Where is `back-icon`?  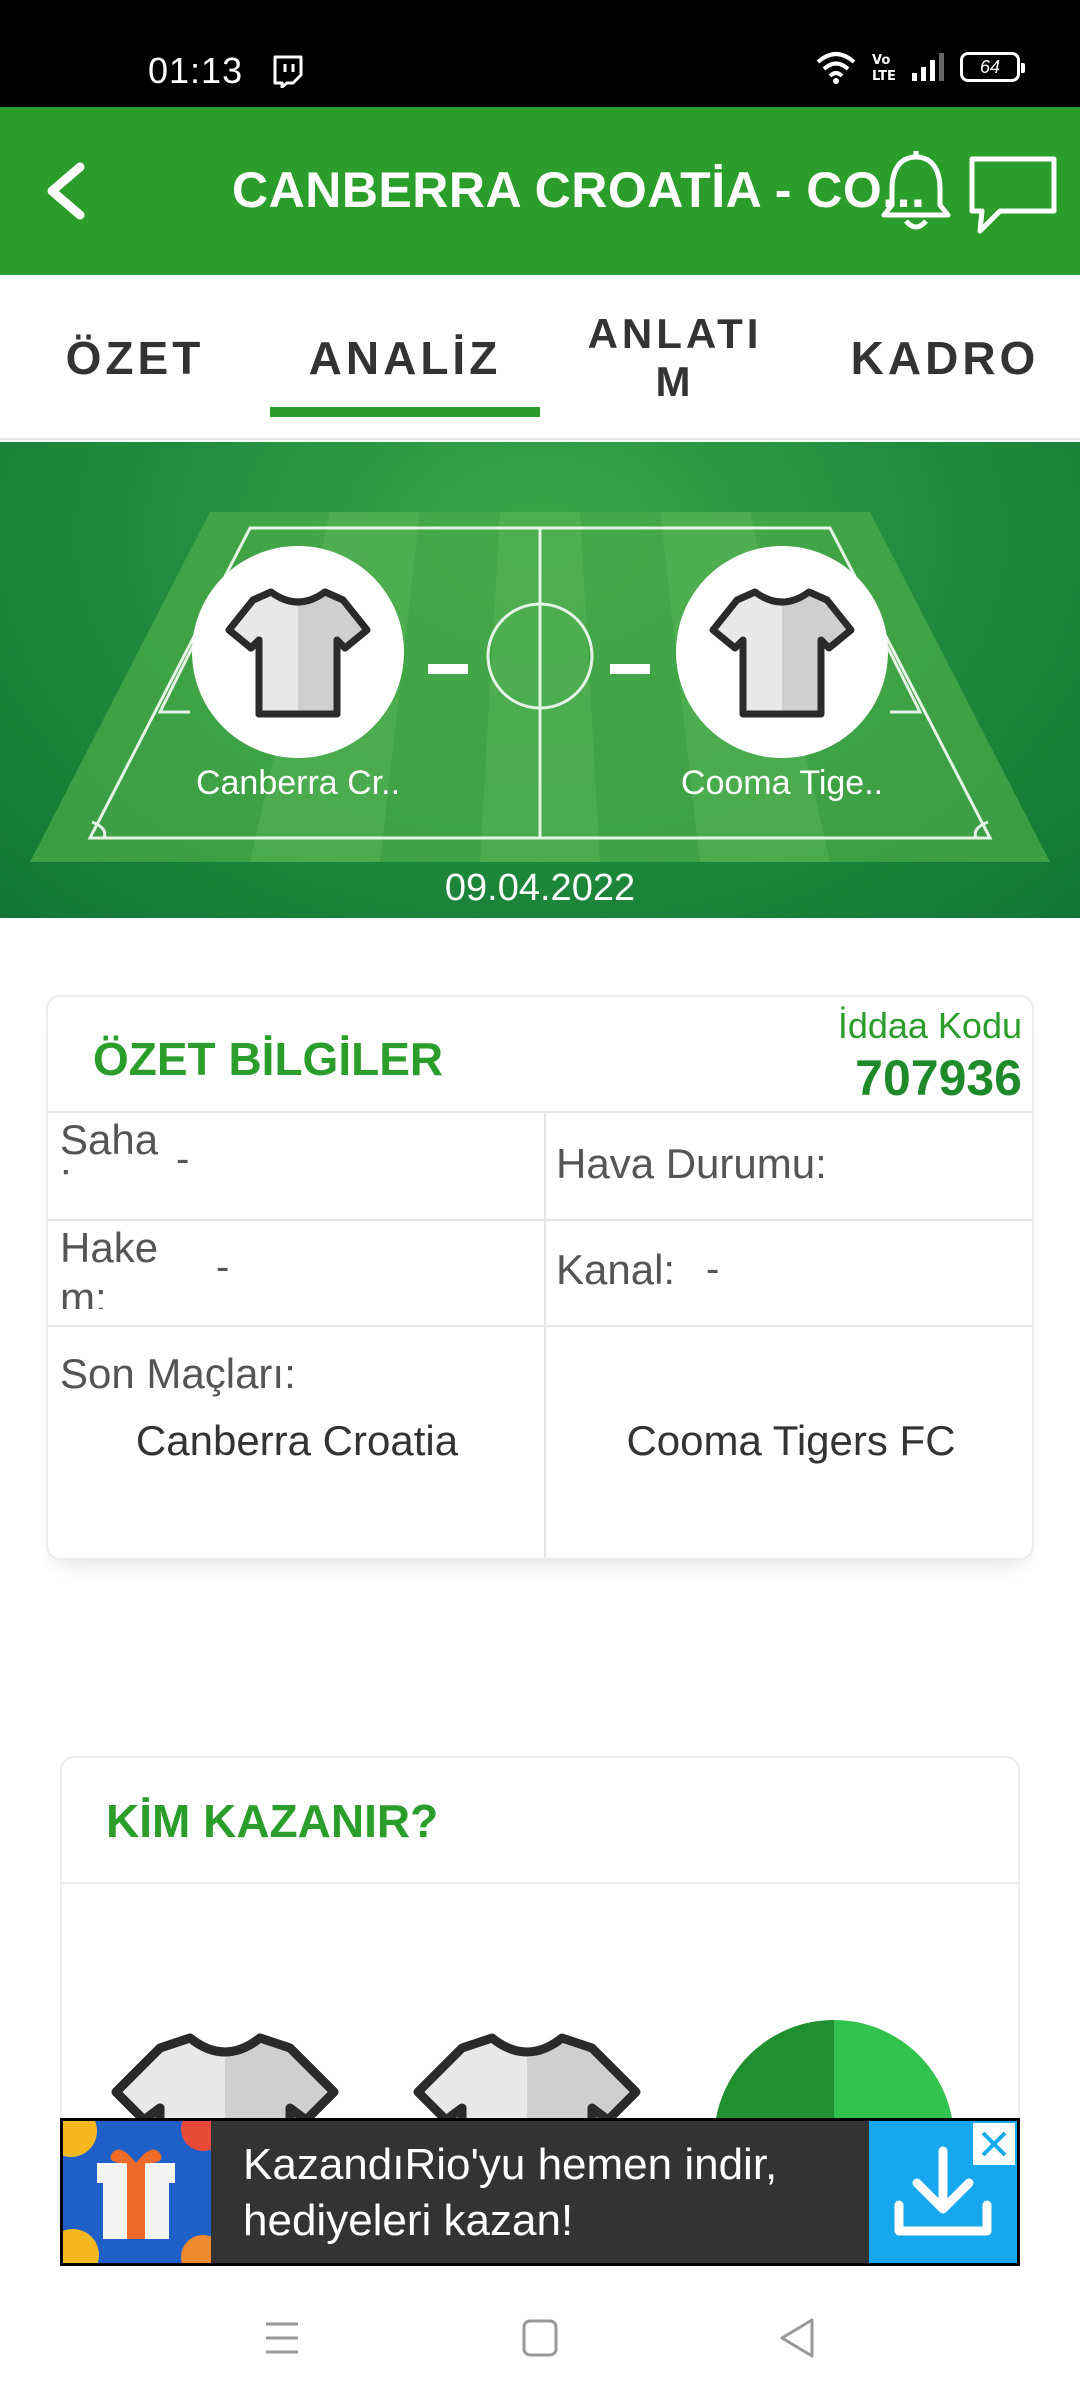
back-icon is located at coordinates (68, 191).